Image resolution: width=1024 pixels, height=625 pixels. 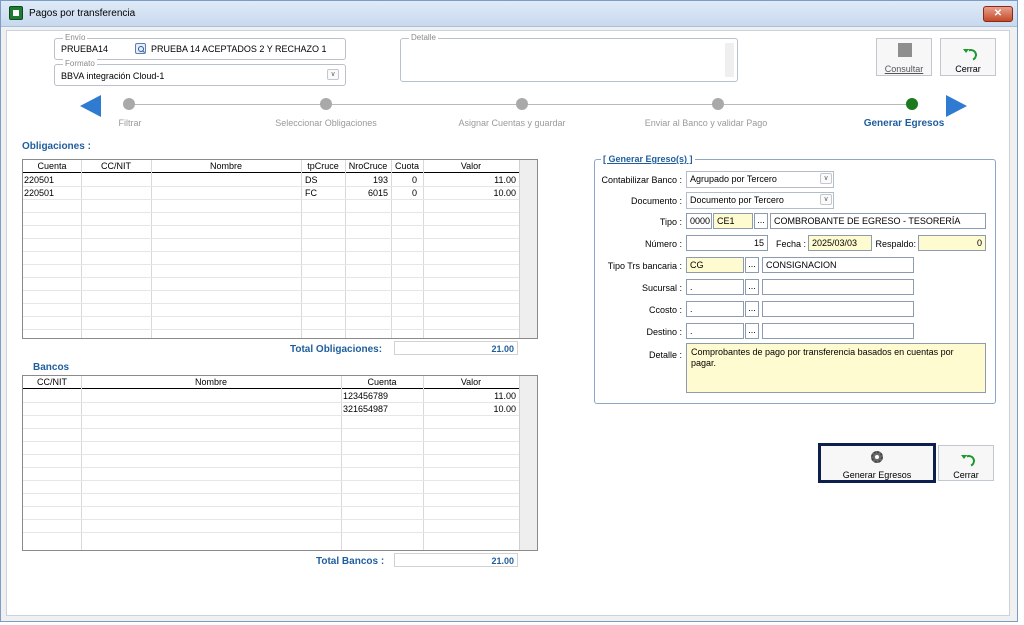 I want to click on generar-egresos-label: Generar Egresos, so click(x=877, y=475).